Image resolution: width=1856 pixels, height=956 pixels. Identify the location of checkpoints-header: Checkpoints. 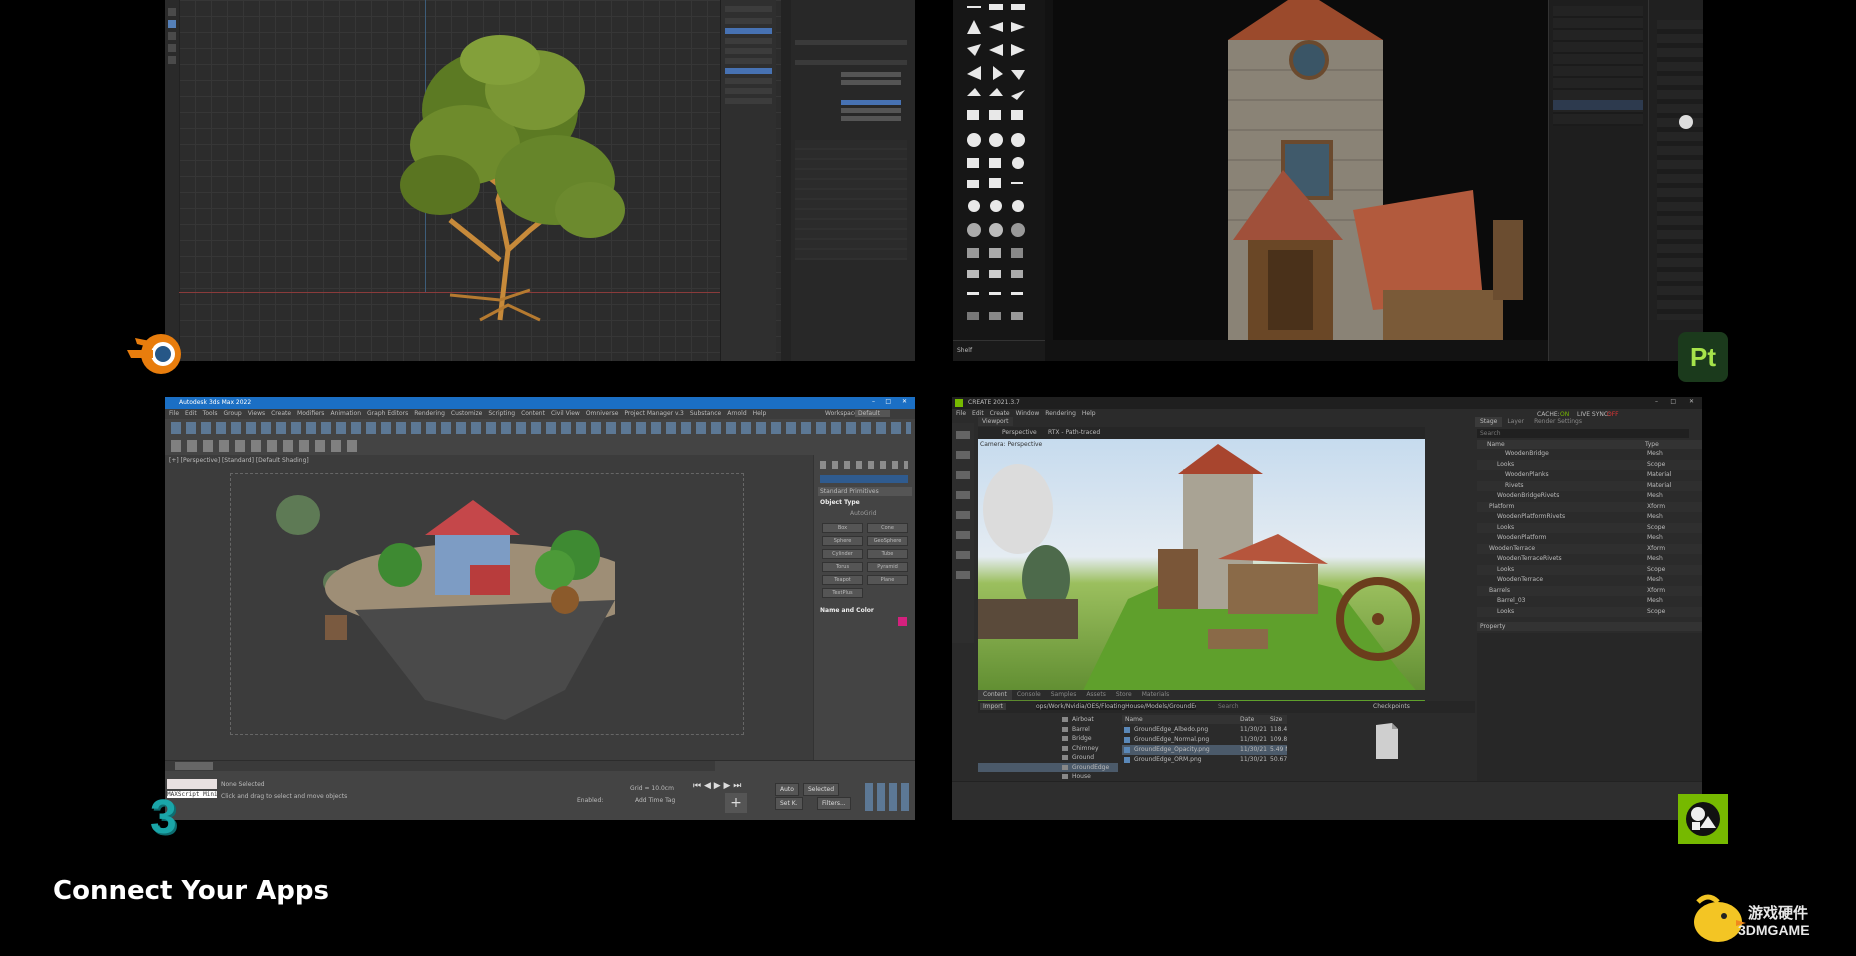
(1391, 706).